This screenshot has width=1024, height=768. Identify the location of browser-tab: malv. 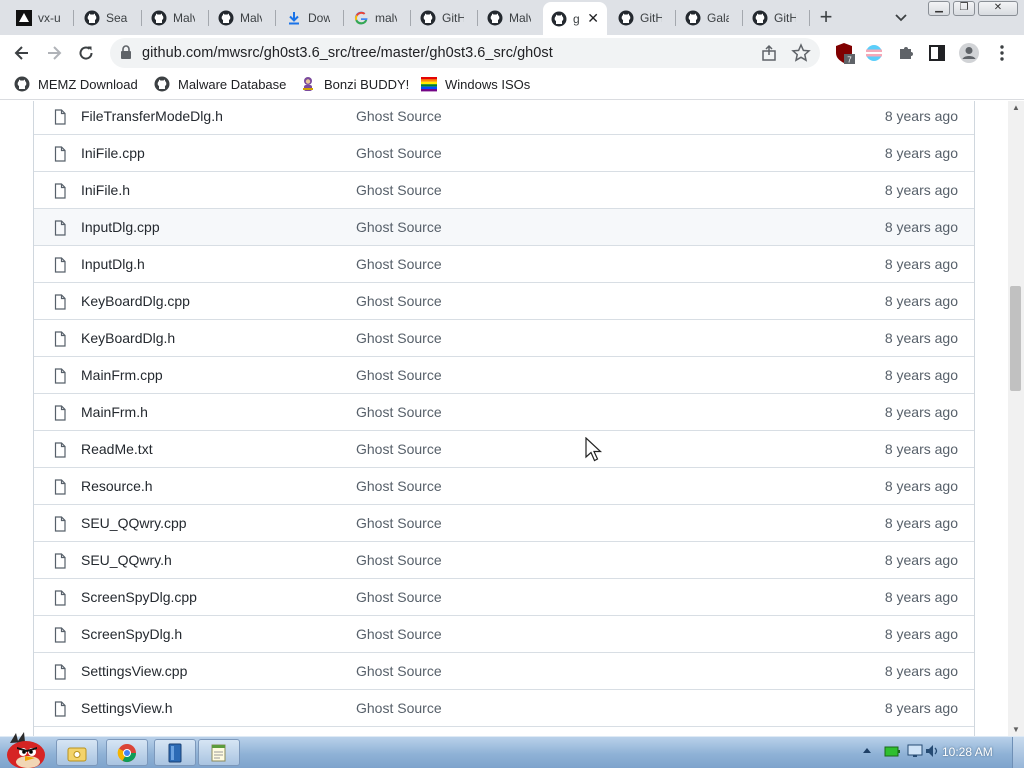
(378, 17).